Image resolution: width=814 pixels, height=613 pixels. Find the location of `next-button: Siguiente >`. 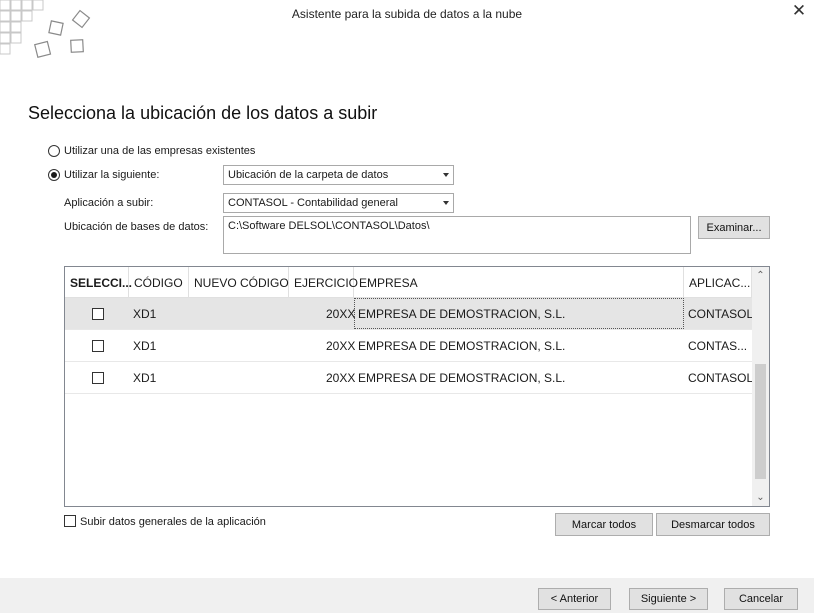

next-button: Siguiente > is located at coordinates (668, 599).